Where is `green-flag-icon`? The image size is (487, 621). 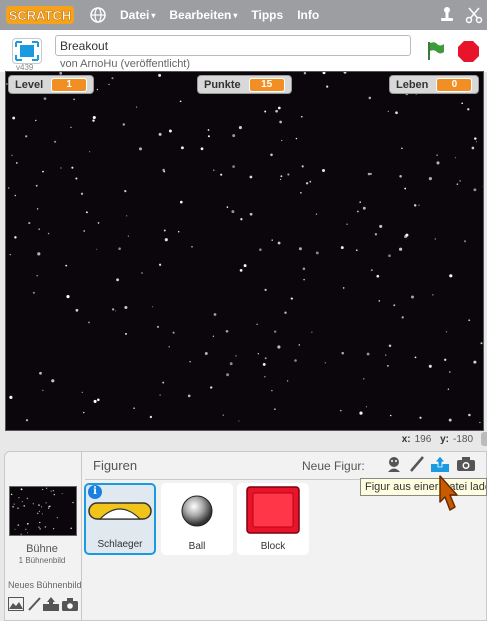 green-flag-icon is located at coordinates (436, 51).